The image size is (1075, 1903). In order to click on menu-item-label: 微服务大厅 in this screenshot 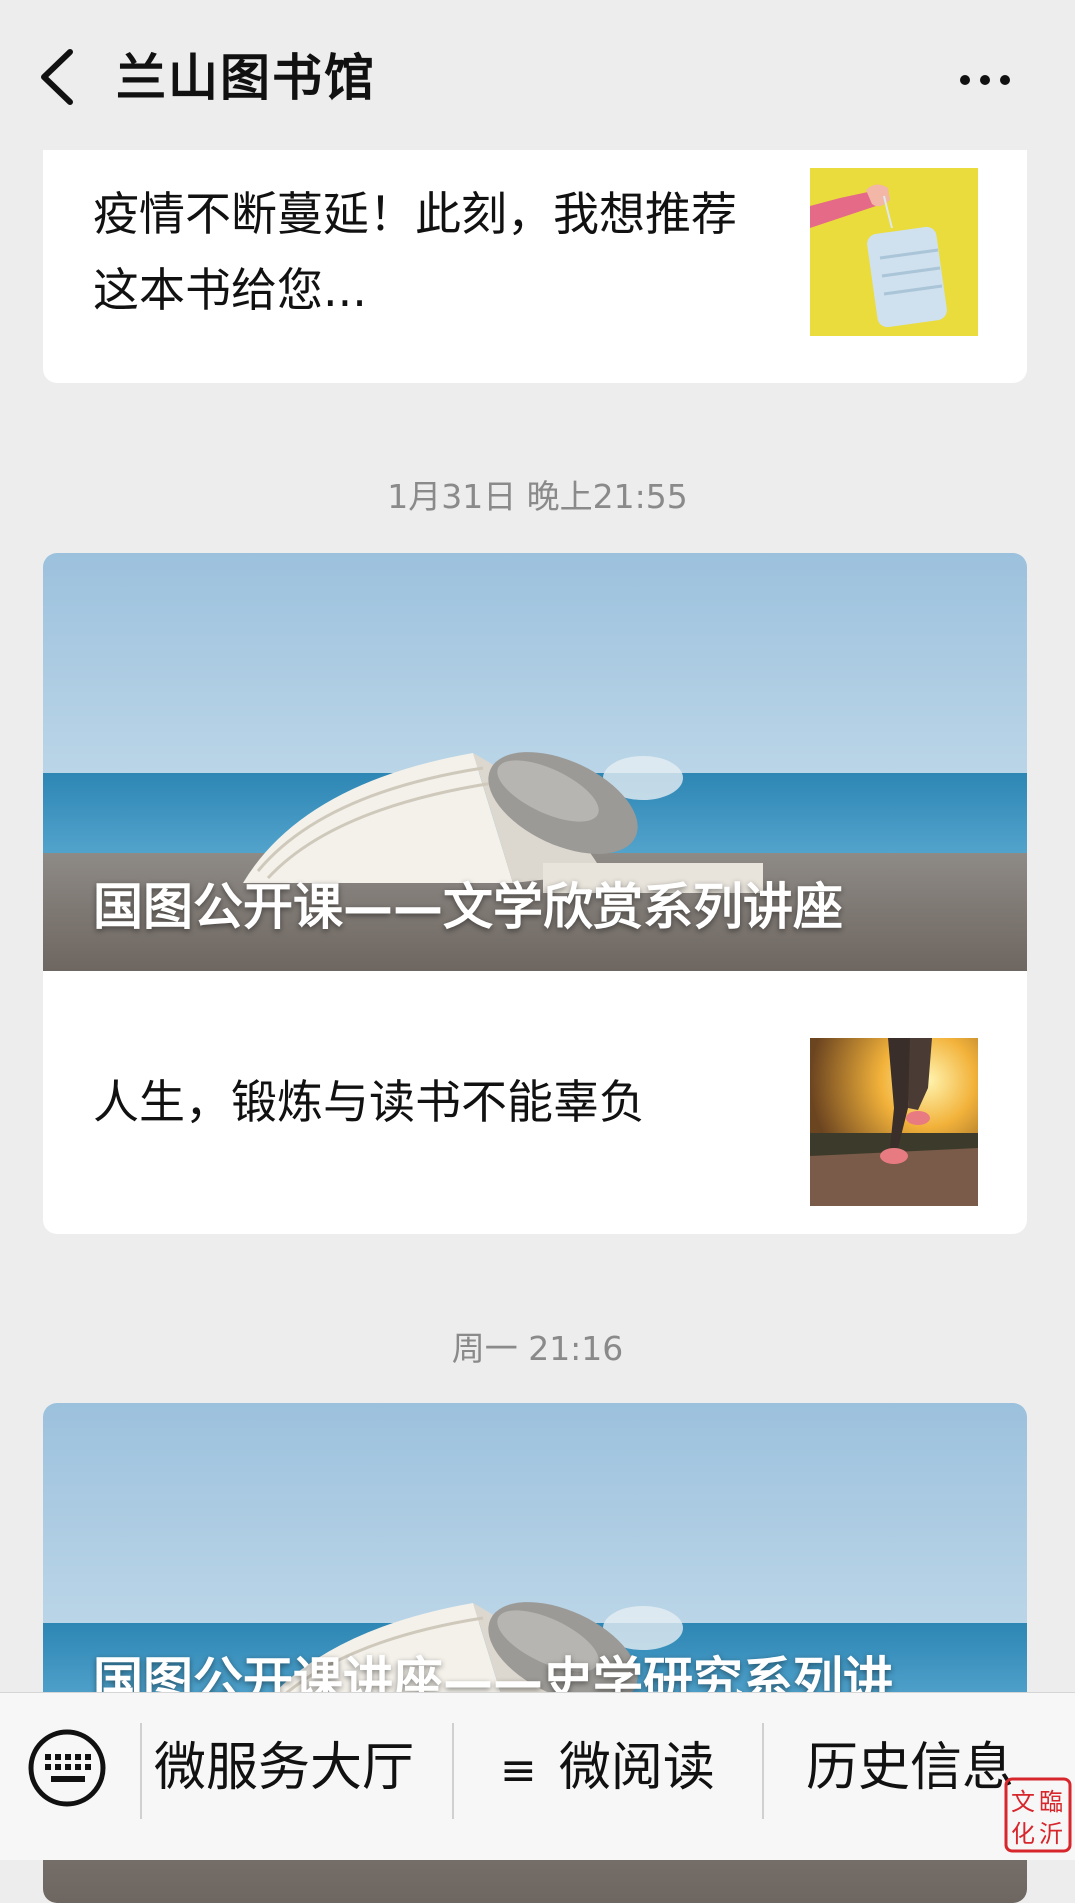, I will do `click(284, 1768)`.